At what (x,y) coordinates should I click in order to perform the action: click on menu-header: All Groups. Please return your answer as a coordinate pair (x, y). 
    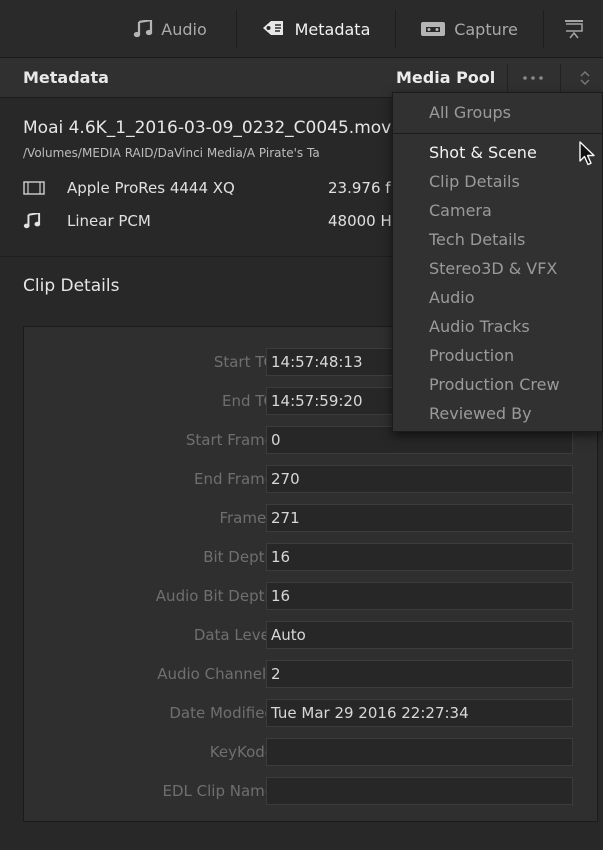
    Looking at the image, I should click on (470, 112).